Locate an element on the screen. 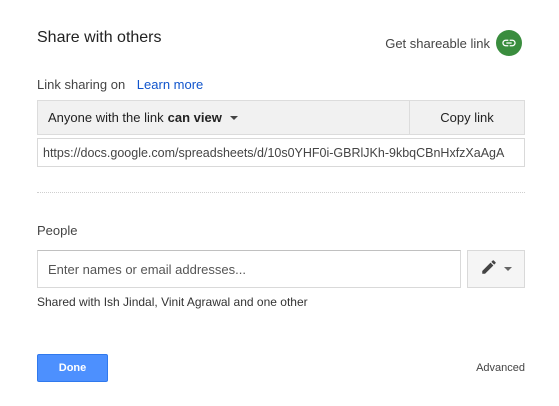 Image resolution: width=559 pixels, height=406 pixels. link-access-bar: Anyone with the link can view Copy link is located at coordinates (281, 117).